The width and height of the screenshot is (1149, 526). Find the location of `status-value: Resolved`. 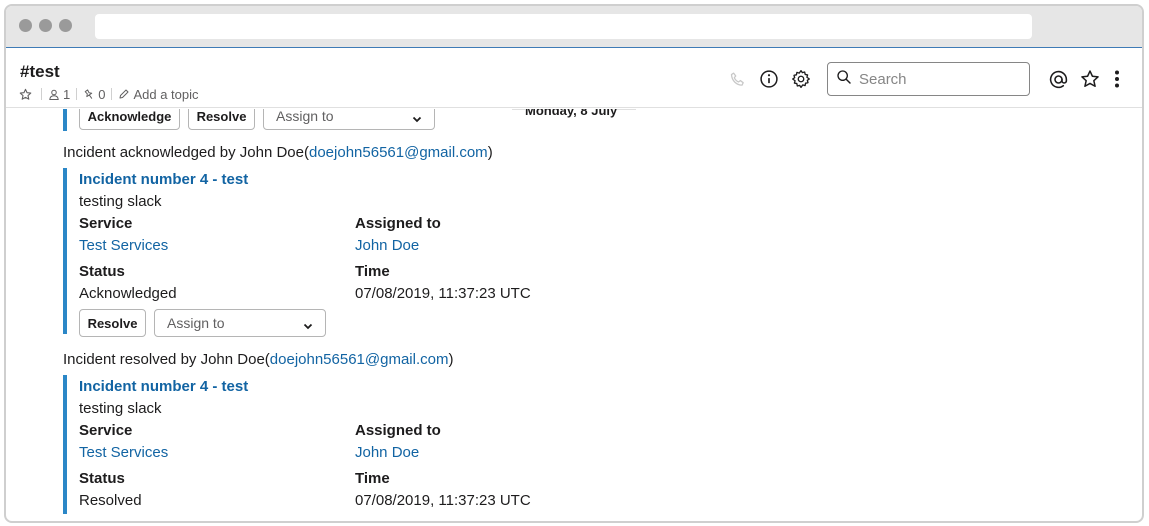

status-value: Resolved is located at coordinates (110, 500).